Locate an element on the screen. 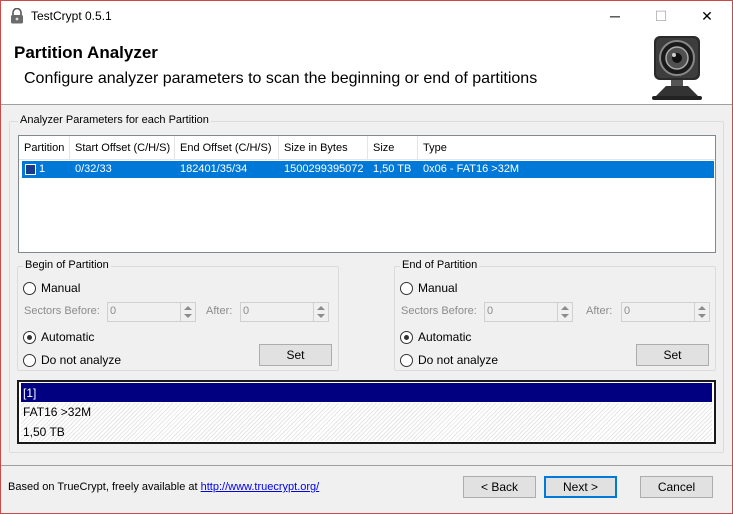  cell-partition: 1 is located at coordinates (42, 169).